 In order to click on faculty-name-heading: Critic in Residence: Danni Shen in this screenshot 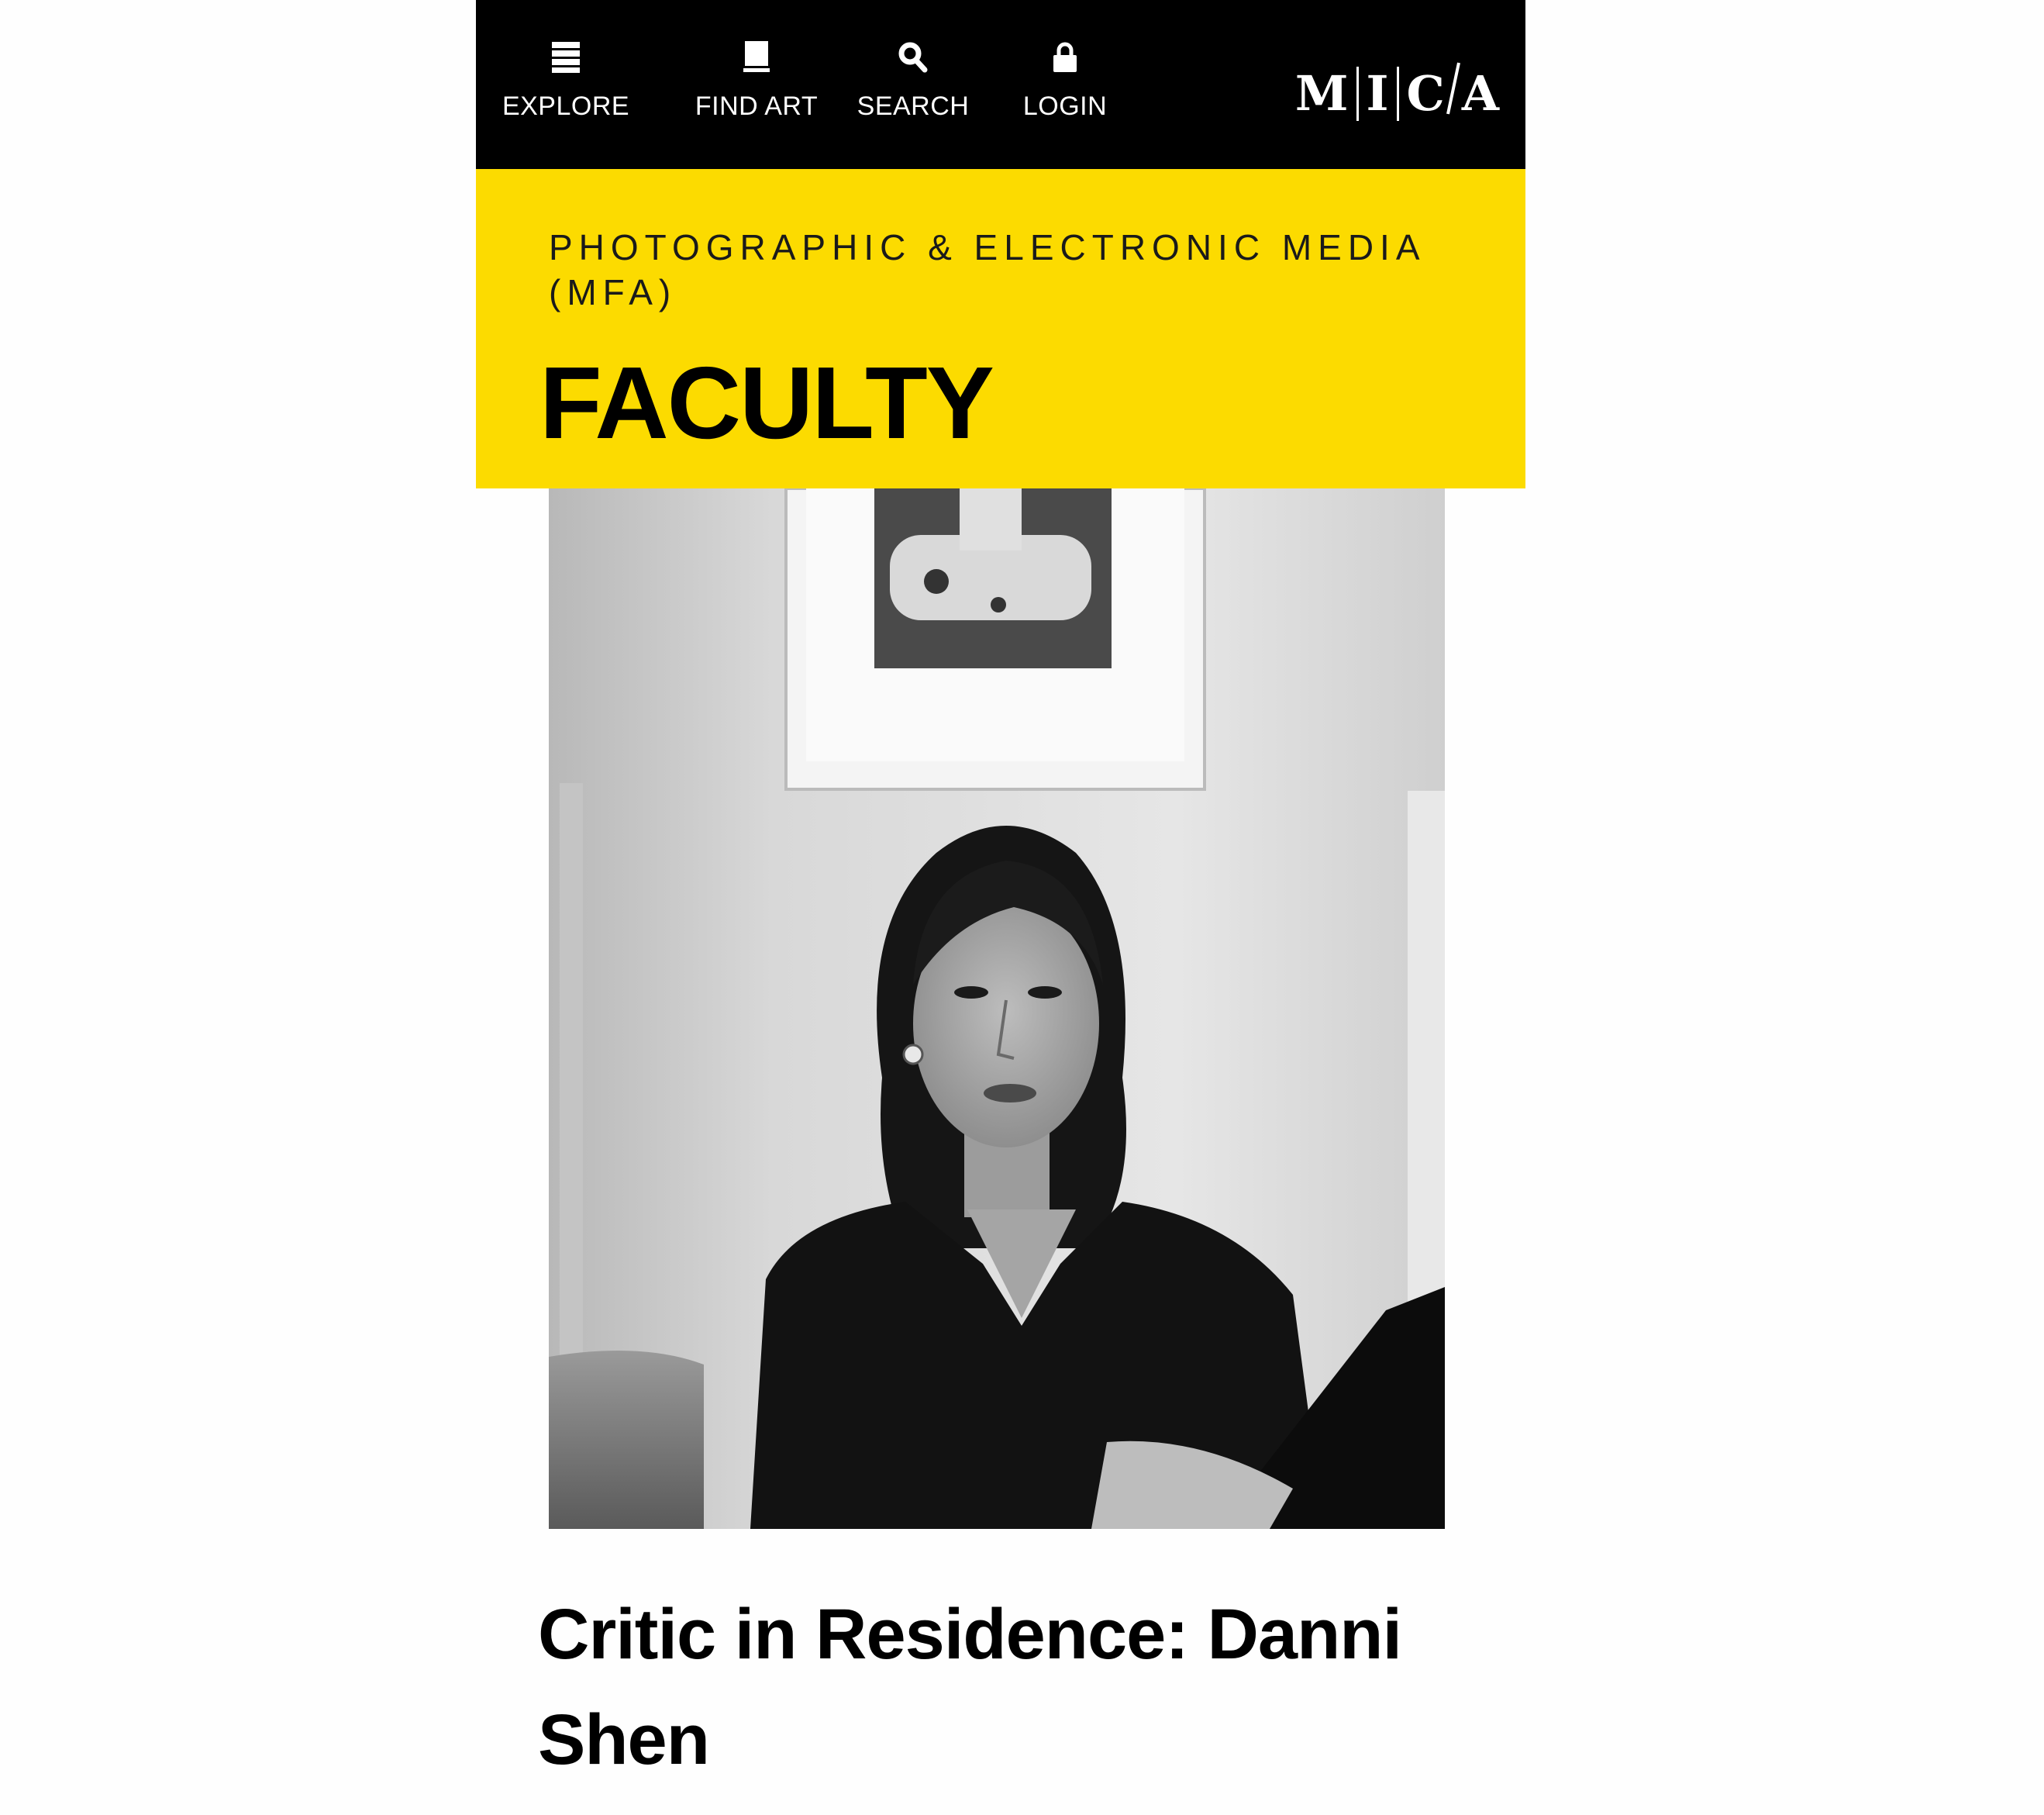, I will do `click(970, 1687)`.